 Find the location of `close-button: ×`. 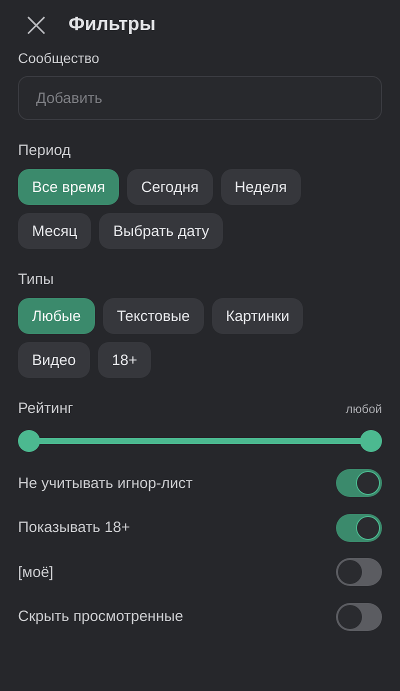

close-button: × is located at coordinates (36, 25).